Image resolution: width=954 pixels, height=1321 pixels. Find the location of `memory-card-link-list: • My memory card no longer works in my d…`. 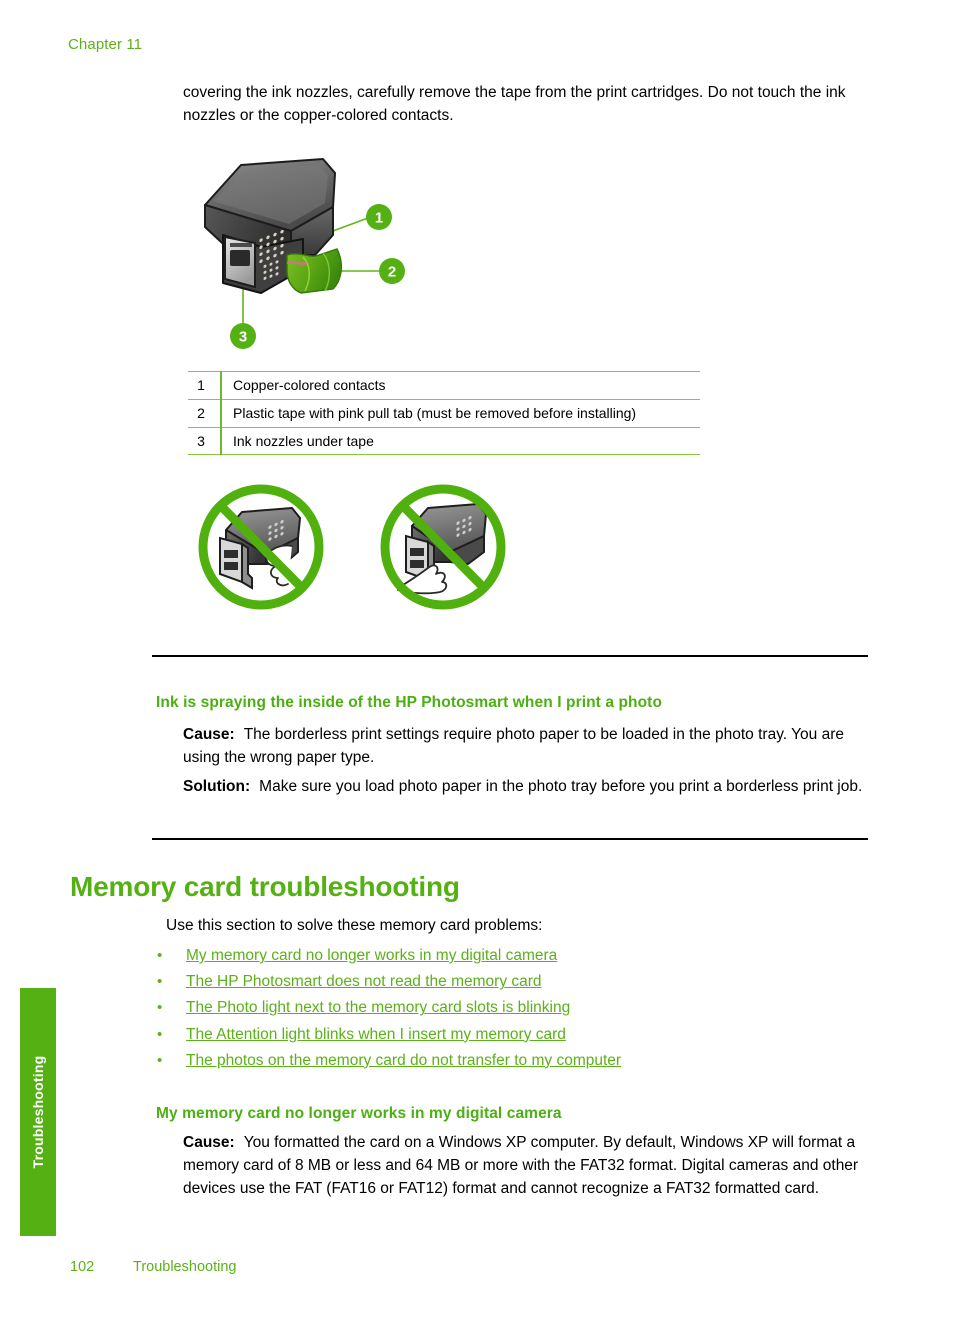

memory-card-link-list: • My memory card no longer works in my d… is located at coordinates (507, 1012).